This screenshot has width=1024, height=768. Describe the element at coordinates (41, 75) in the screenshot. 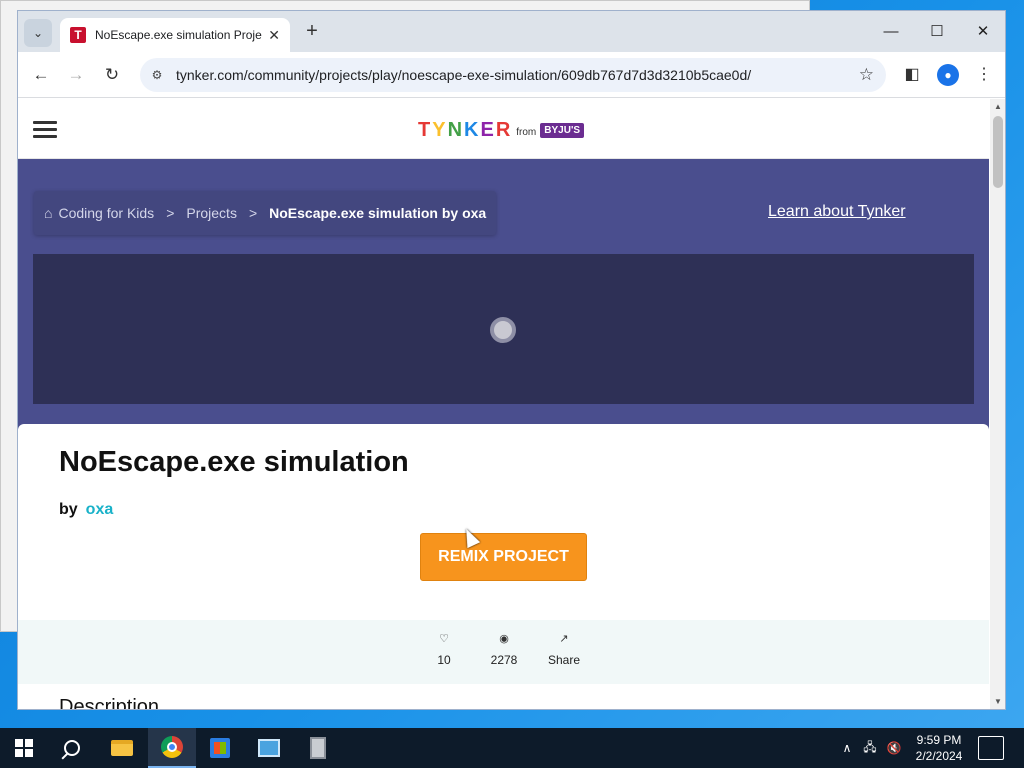

I see `back-arrow-icon: ←` at that location.